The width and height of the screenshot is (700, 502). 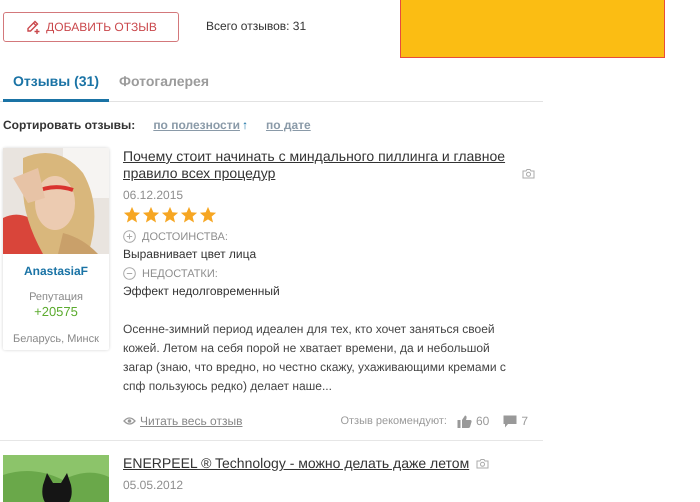 What do you see at coordinates (153, 485) in the screenshot?
I see `review-date: 05.05.2012` at bounding box center [153, 485].